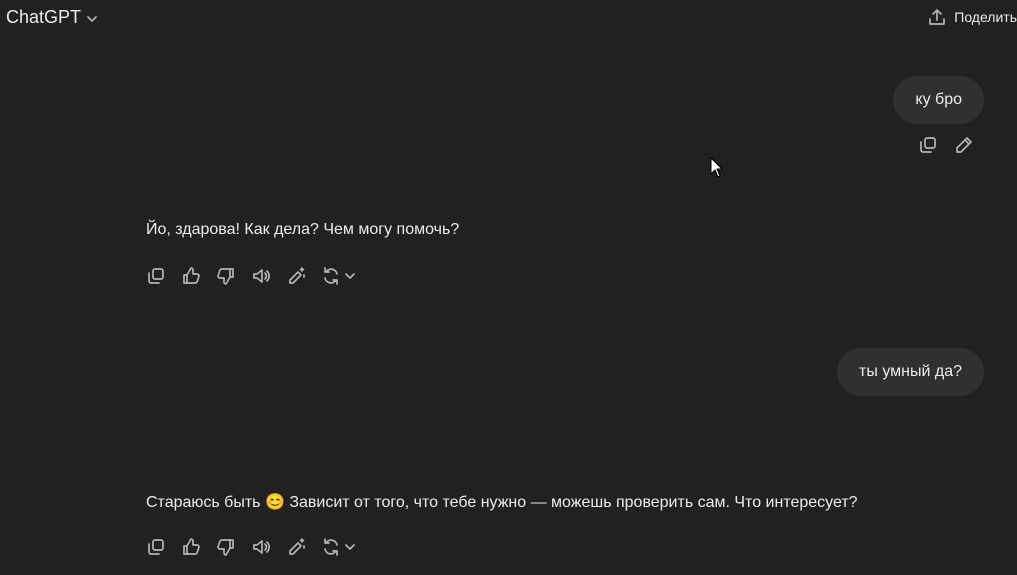  I want to click on edit-button, so click(964, 145).